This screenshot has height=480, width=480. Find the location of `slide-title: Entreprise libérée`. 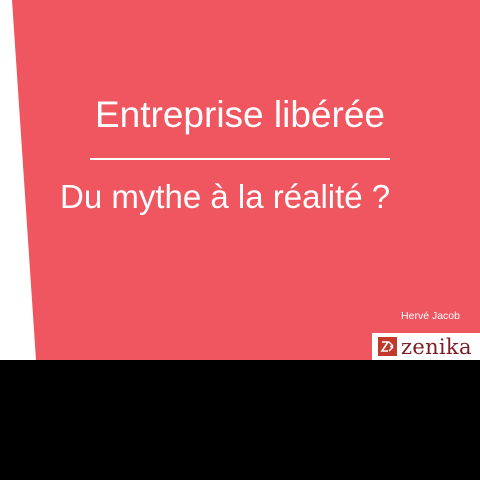

slide-title: Entreprise libérée is located at coordinates (240, 114).